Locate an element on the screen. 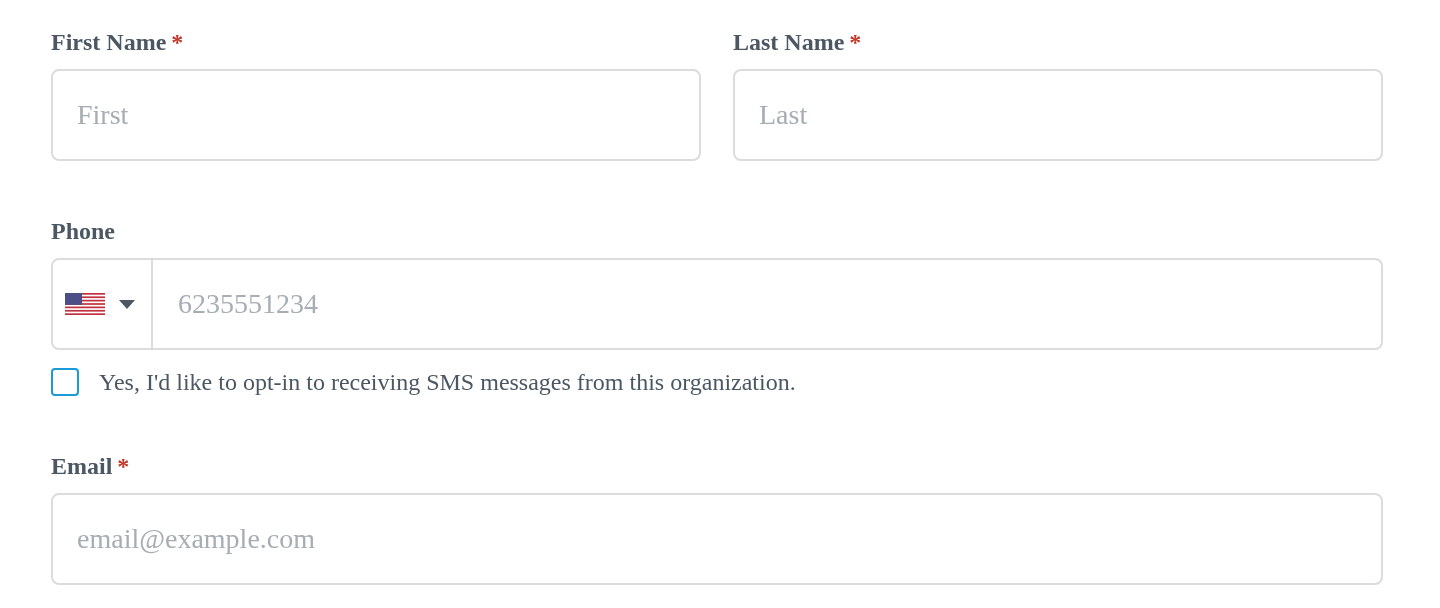 This screenshot has width=1440, height=608. checkbox is located at coordinates (65, 382).